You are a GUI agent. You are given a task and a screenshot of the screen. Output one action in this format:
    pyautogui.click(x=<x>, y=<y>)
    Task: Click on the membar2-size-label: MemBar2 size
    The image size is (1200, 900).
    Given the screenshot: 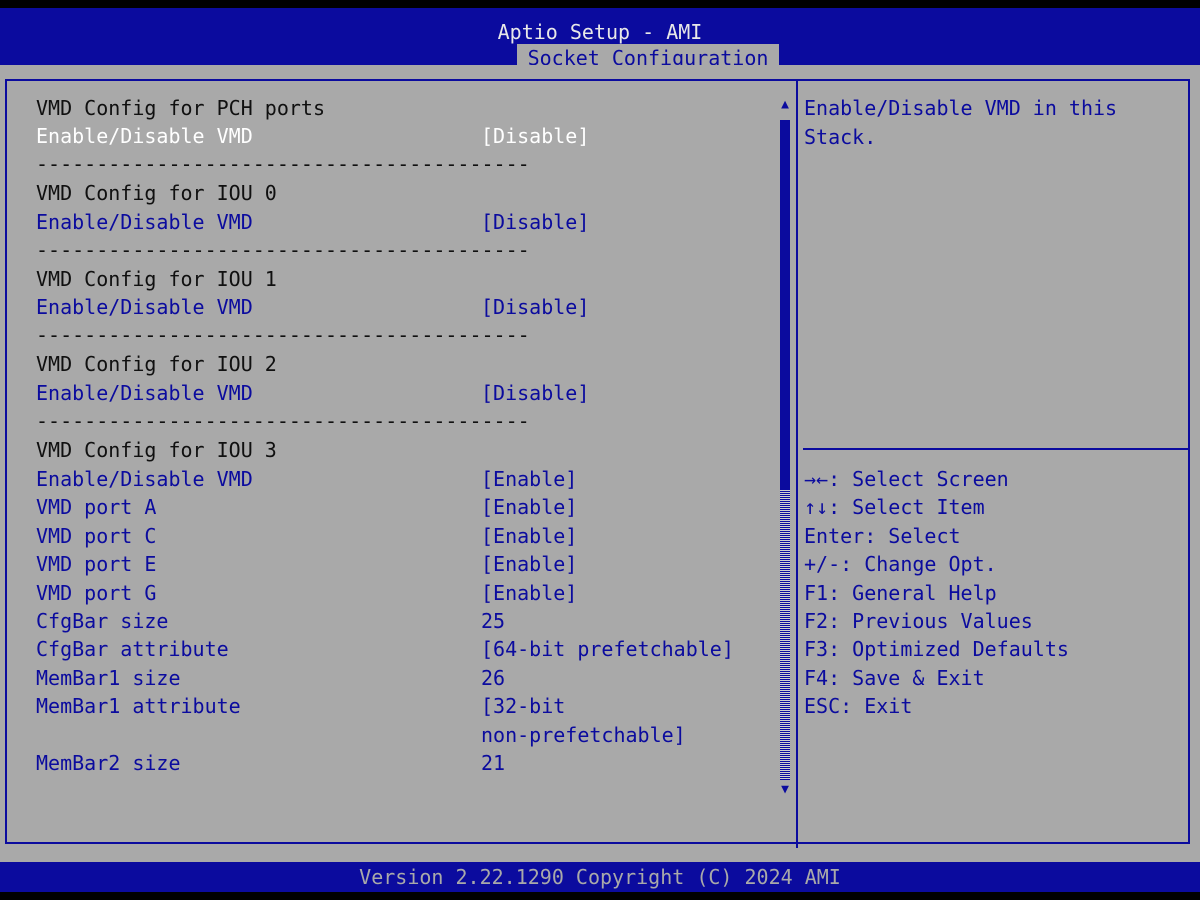 What is the action you would take?
    pyautogui.click(x=108, y=763)
    